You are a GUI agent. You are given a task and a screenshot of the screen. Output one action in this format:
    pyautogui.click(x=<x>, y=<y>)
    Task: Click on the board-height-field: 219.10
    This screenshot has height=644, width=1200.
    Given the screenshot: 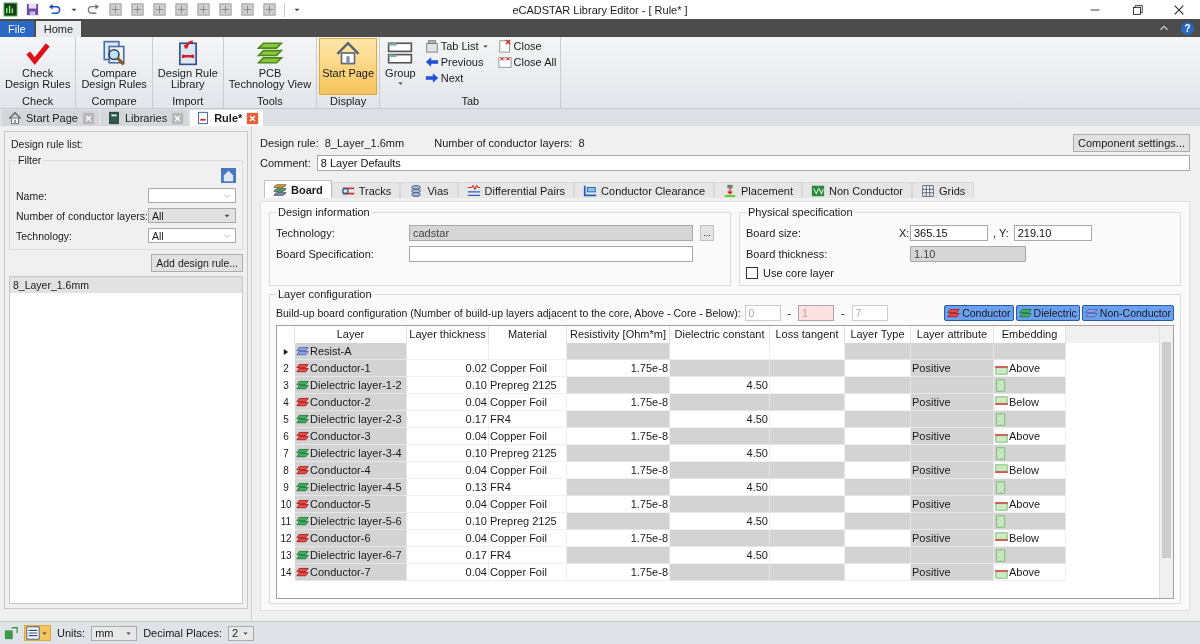 What is the action you would take?
    pyautogui.click(x=1052, y=233)
    